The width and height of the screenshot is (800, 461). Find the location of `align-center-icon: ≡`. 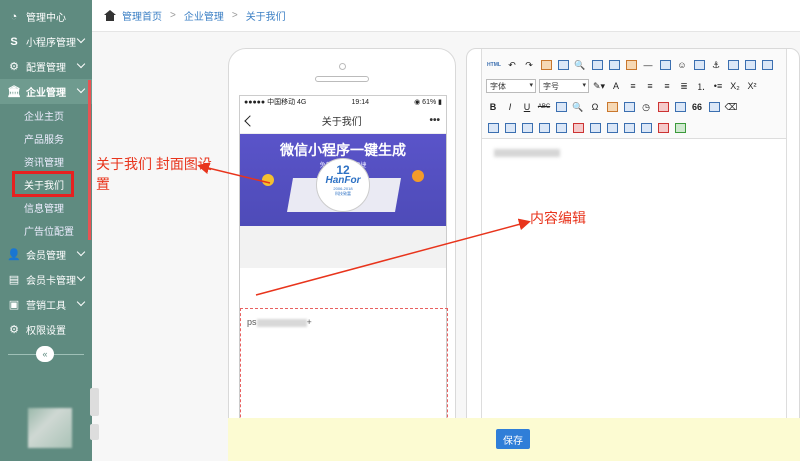

align-center-icon: ≡ is located at coordinates (650, 86).